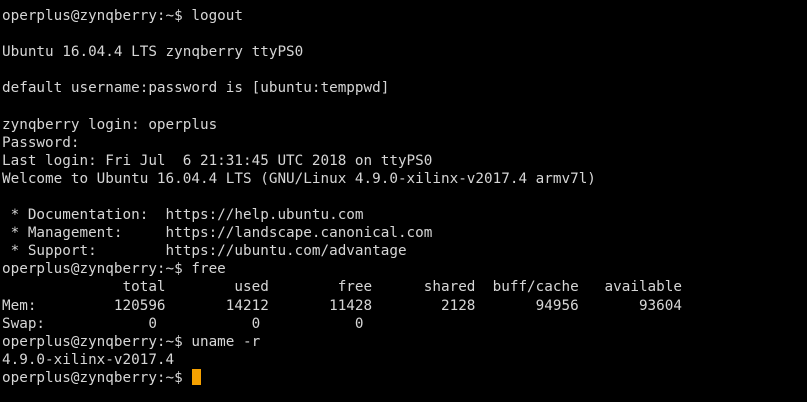 This screenshot has width=807, height=402. What do you see at coordinates (92, 377) in the screenshot?
I see `shell-prompt: operplus@zynqberry:~$` at bounding box center [92, 377].